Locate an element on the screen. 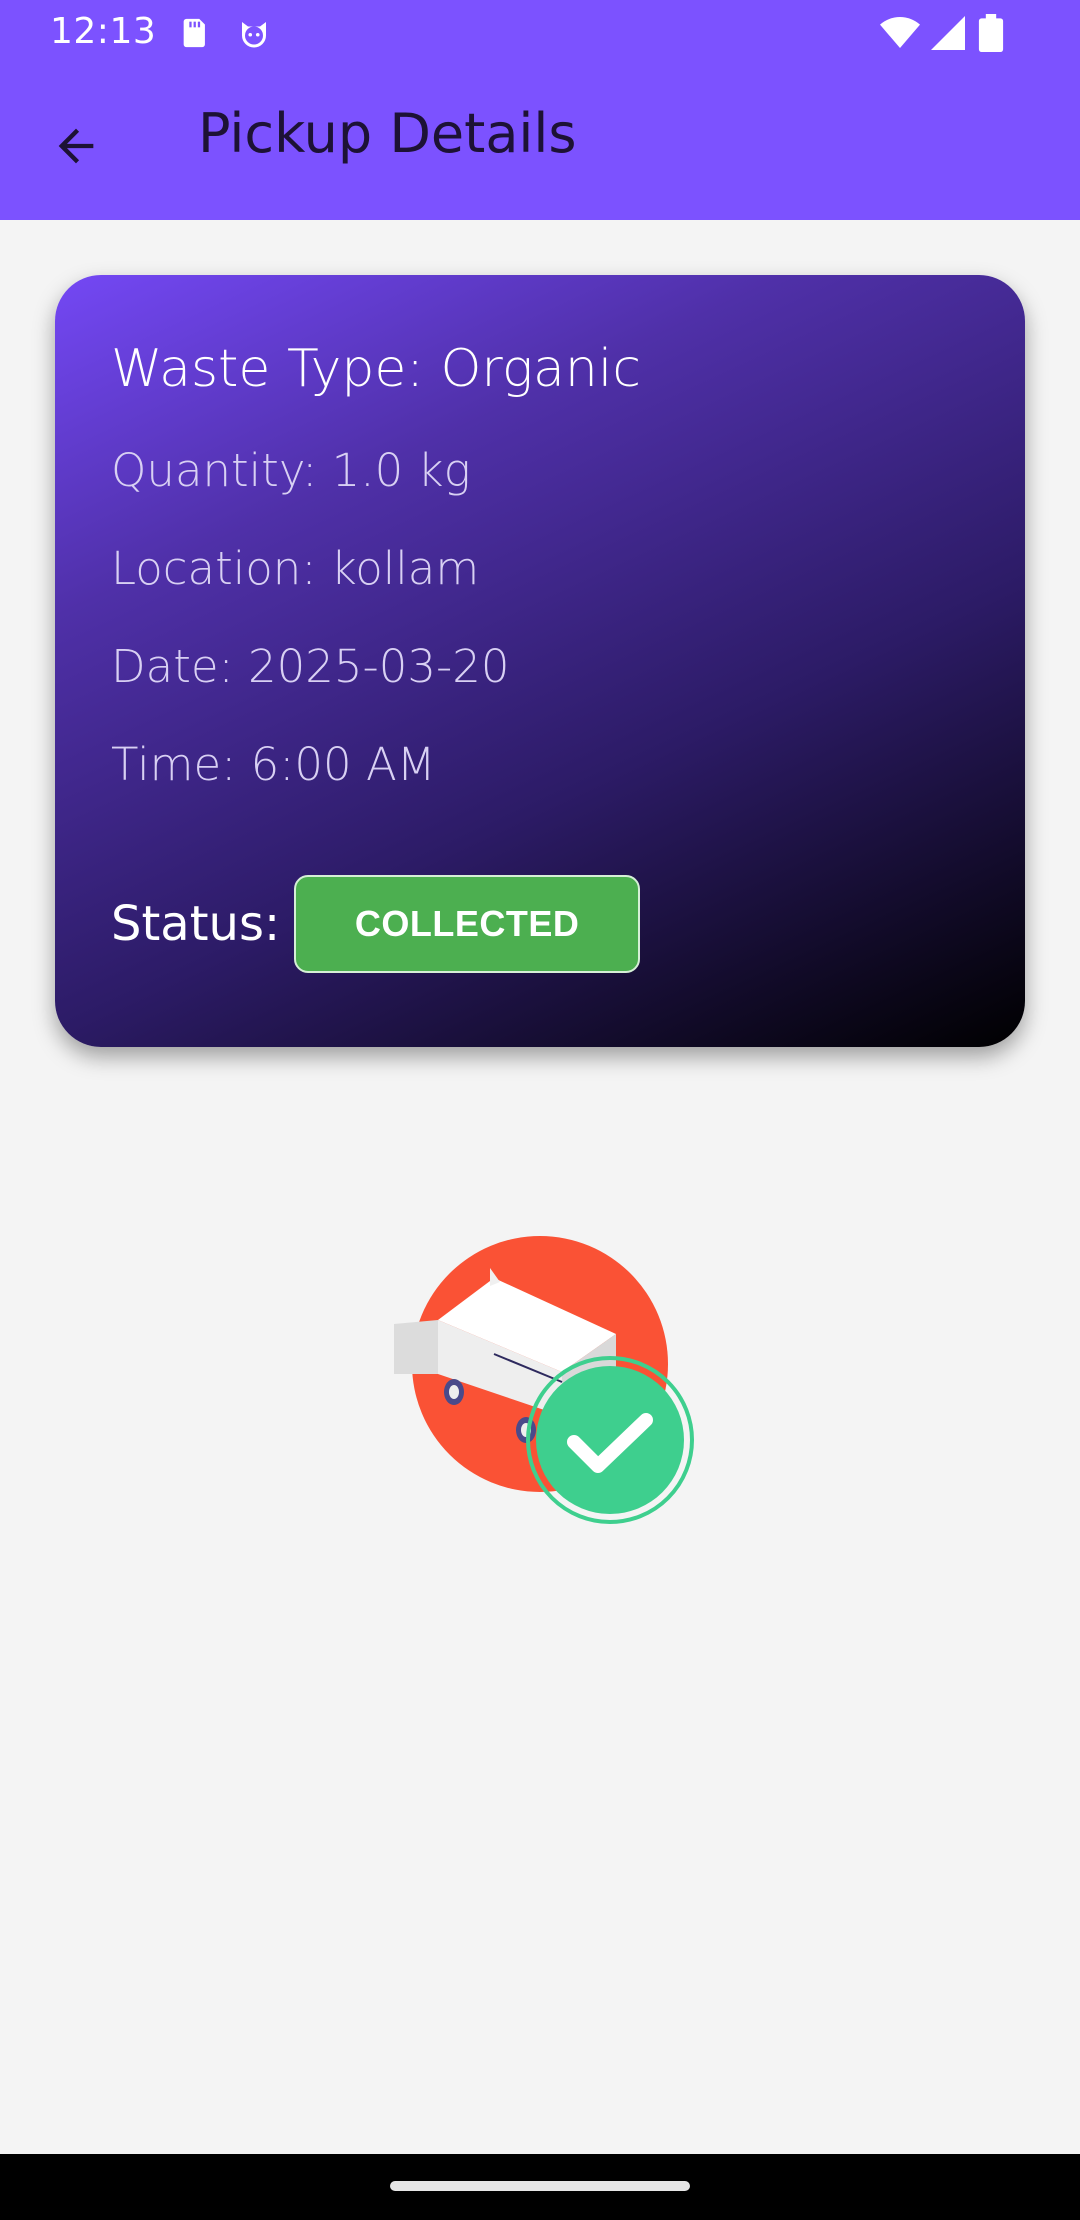  navigation-bar is located at coordinates (540, 2187).